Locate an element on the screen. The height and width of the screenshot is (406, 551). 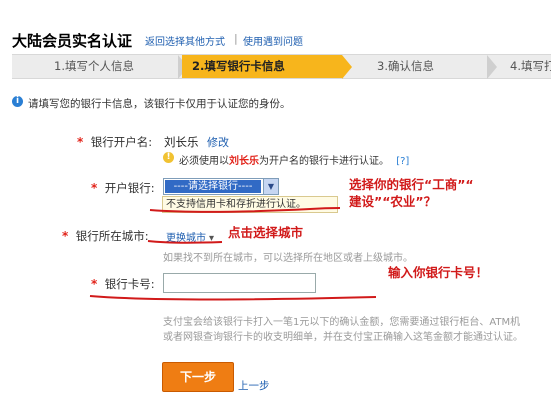
card-annotation: 输入你银行卡号！ is located at coordinates (438, 272).